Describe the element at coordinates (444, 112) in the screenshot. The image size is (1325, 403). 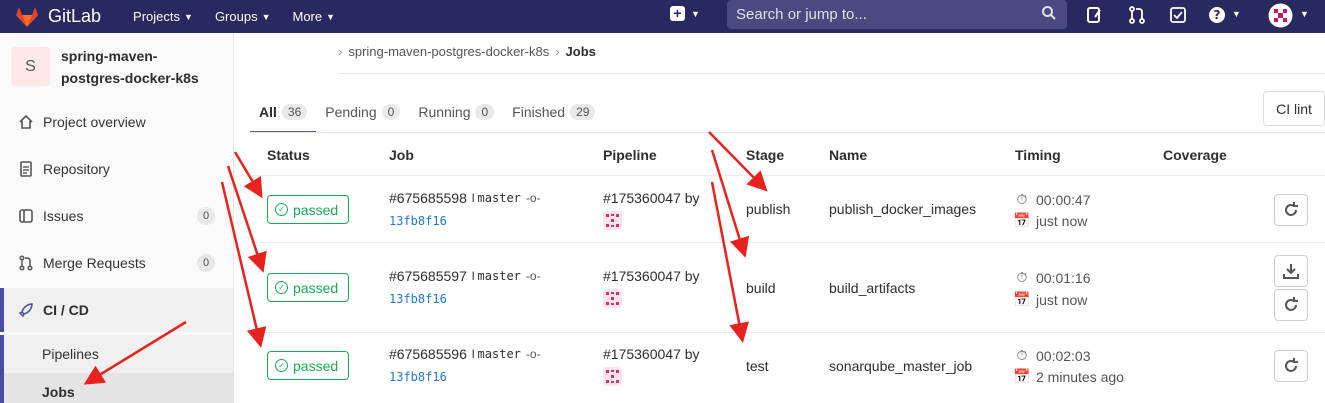
I see `tab-label: Running` at that location.